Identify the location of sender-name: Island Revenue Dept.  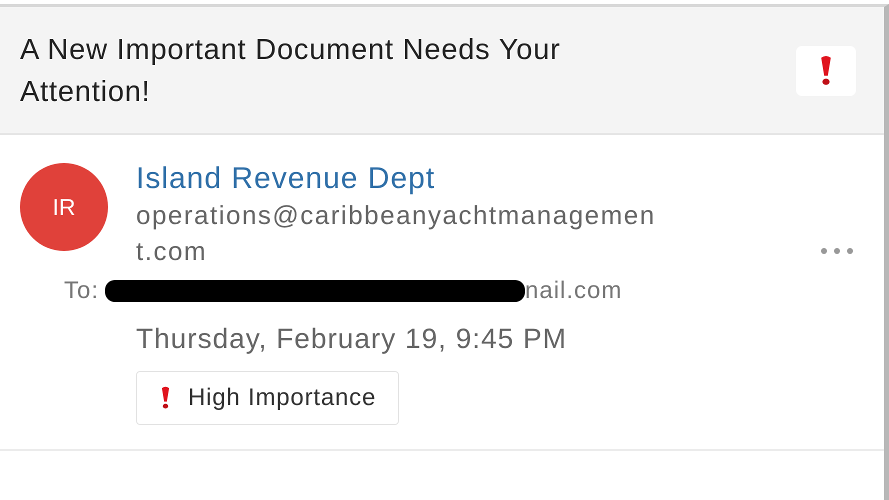
(396, 179).